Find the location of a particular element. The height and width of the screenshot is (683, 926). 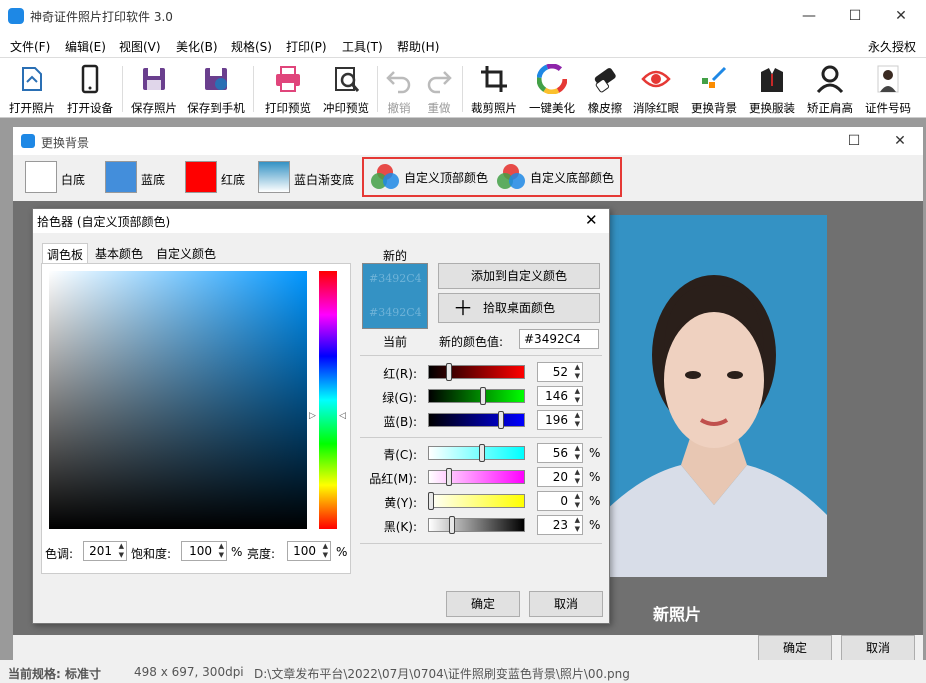

menu-beautify: 美化(B) is located at coordinates (197, 46).